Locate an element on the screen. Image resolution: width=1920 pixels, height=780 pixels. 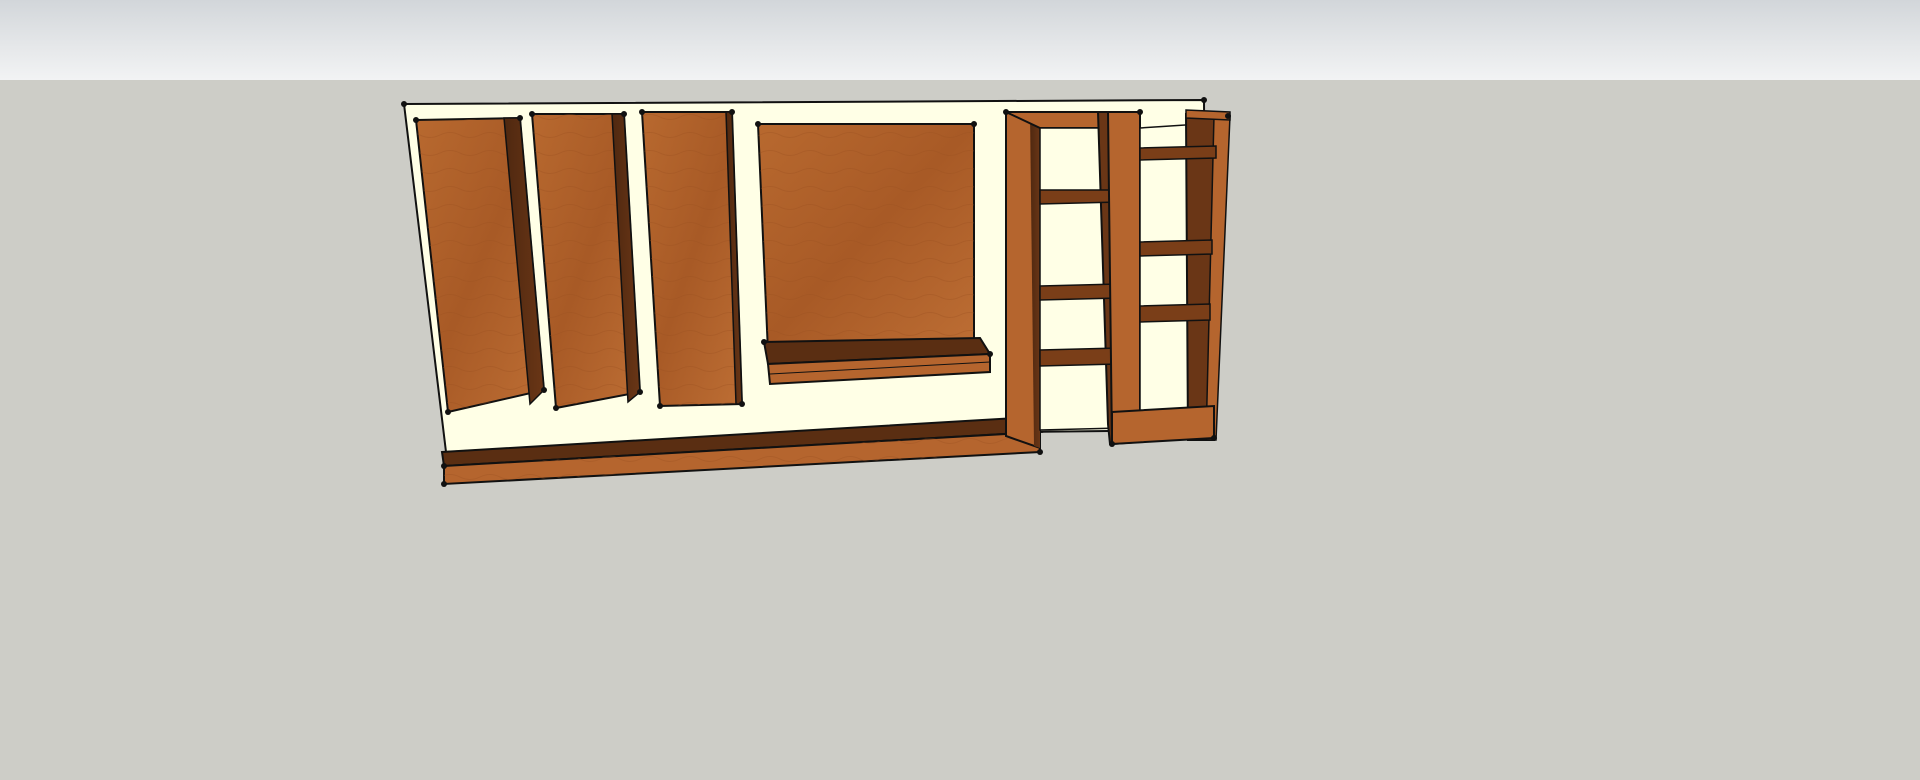
center-panel is located at coordinates (865, 238).